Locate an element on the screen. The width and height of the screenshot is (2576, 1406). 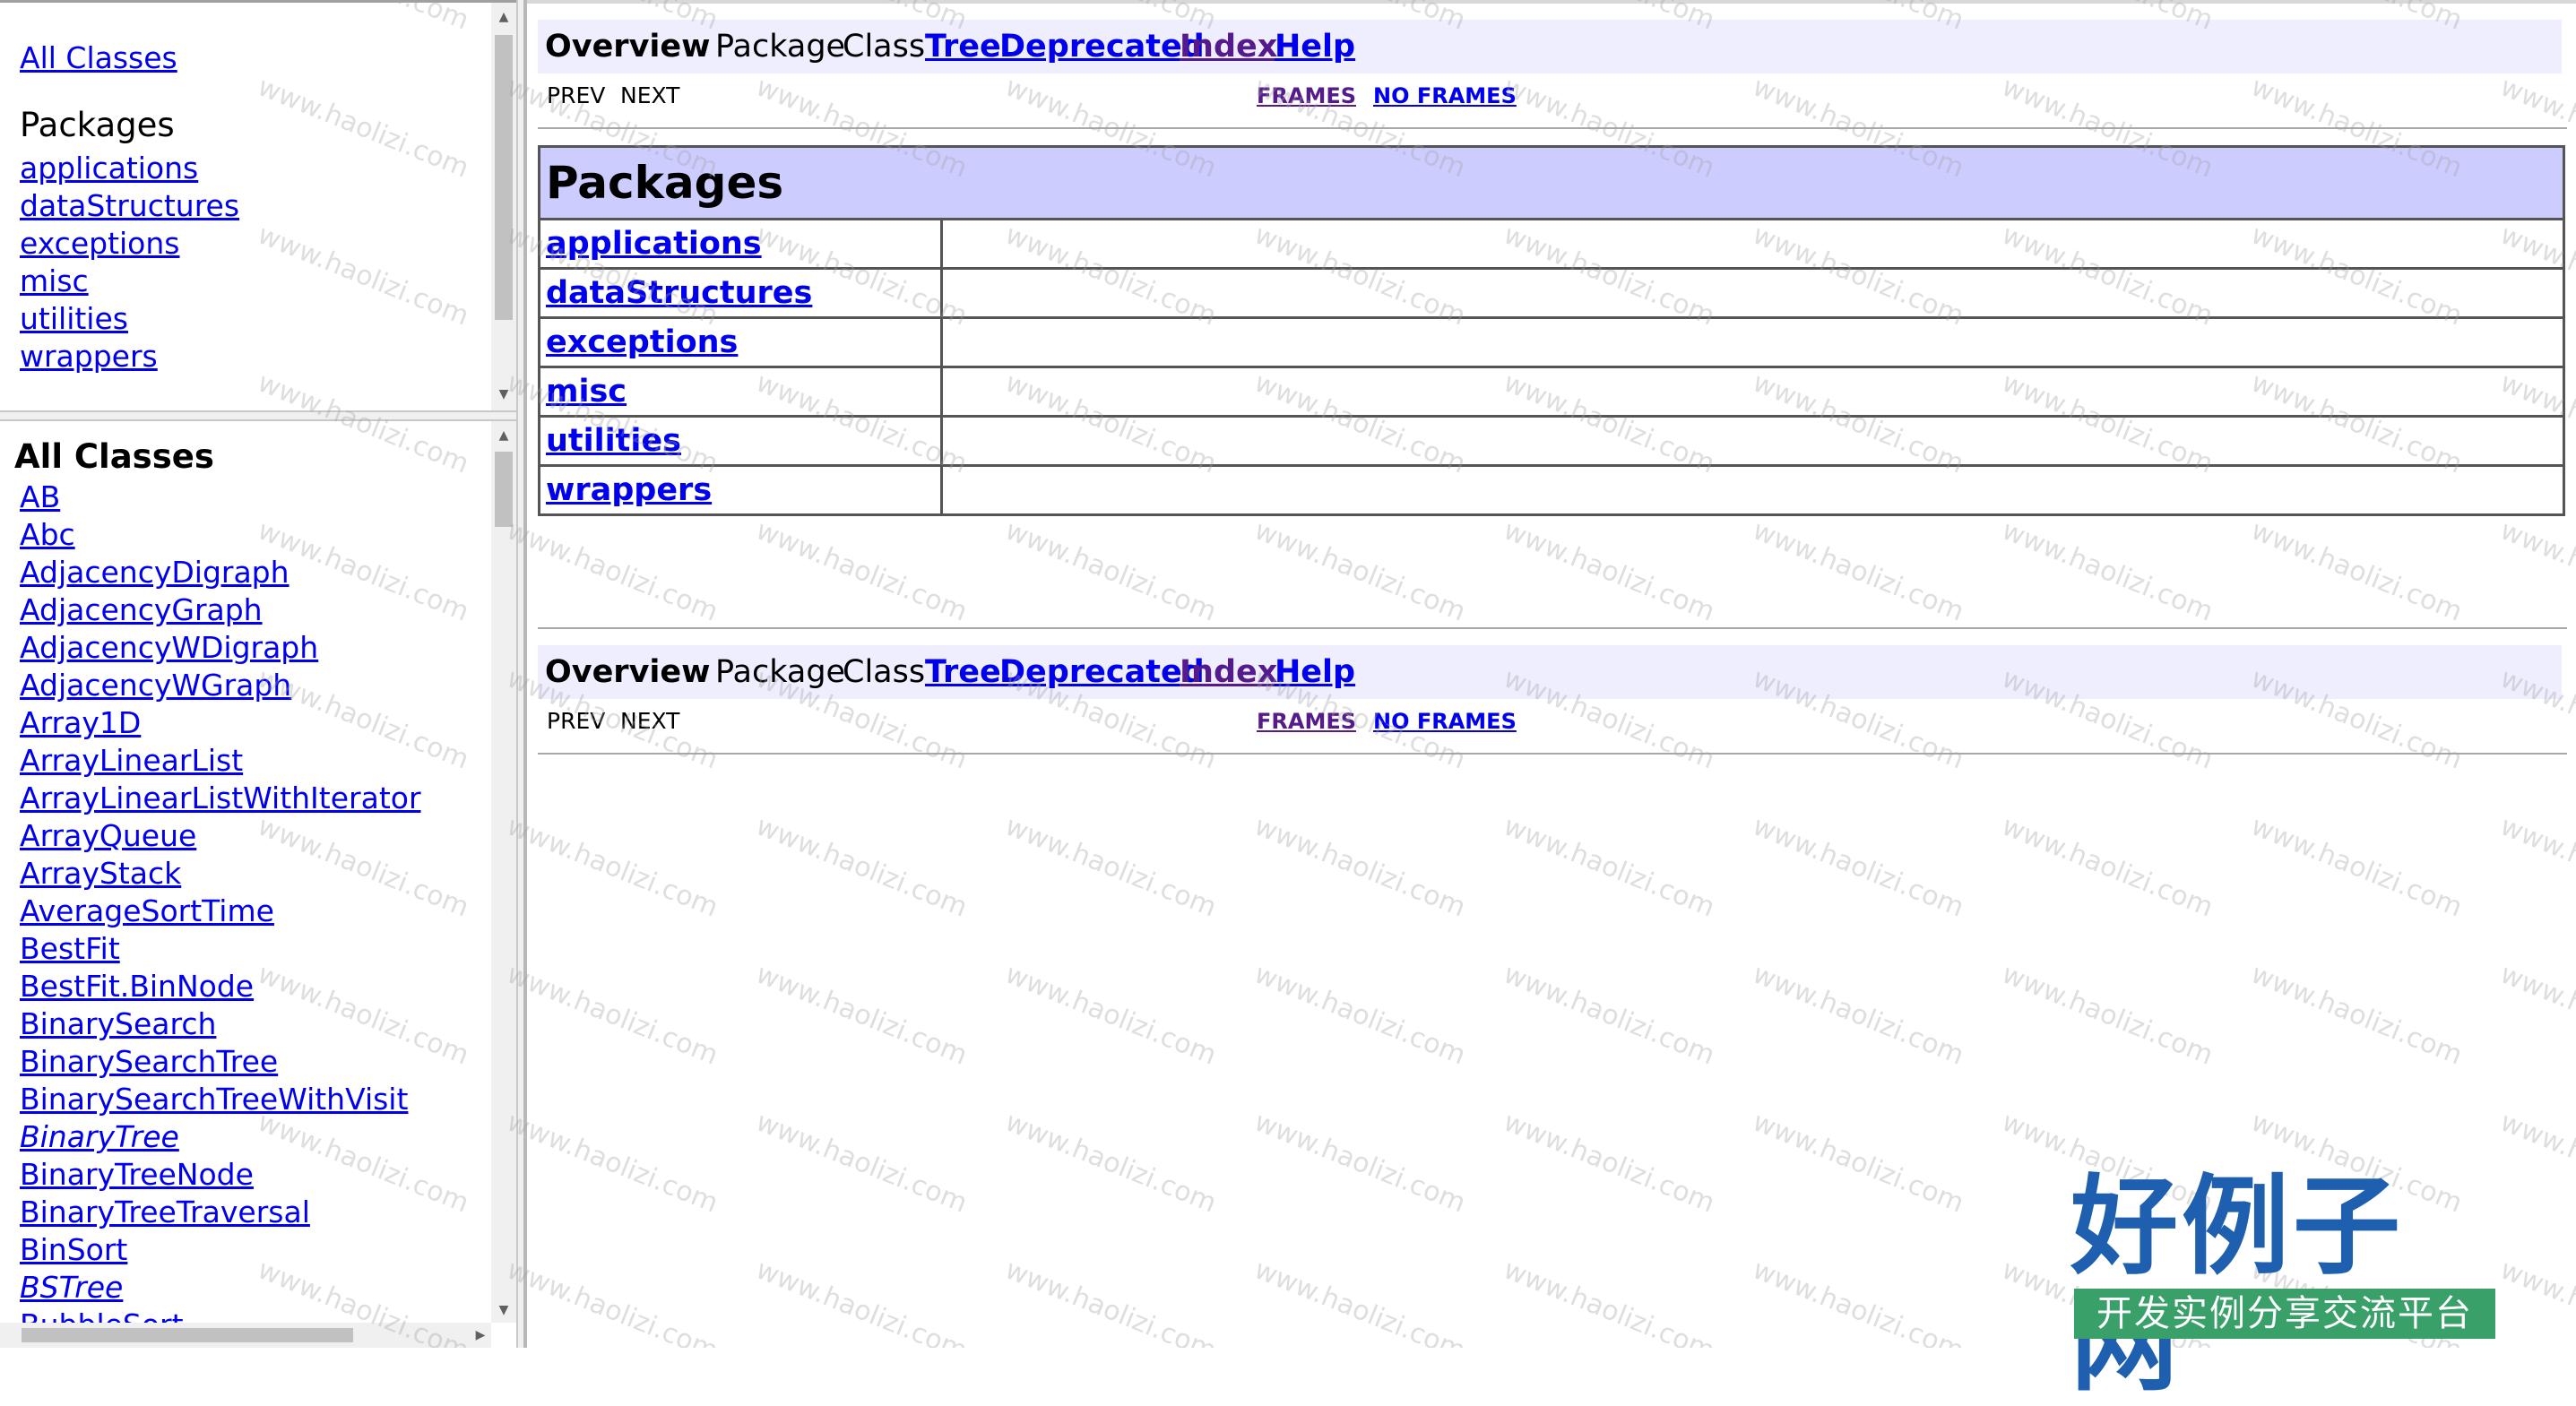
class-link: ArrayLinearList is located at coordinates (131, 761).